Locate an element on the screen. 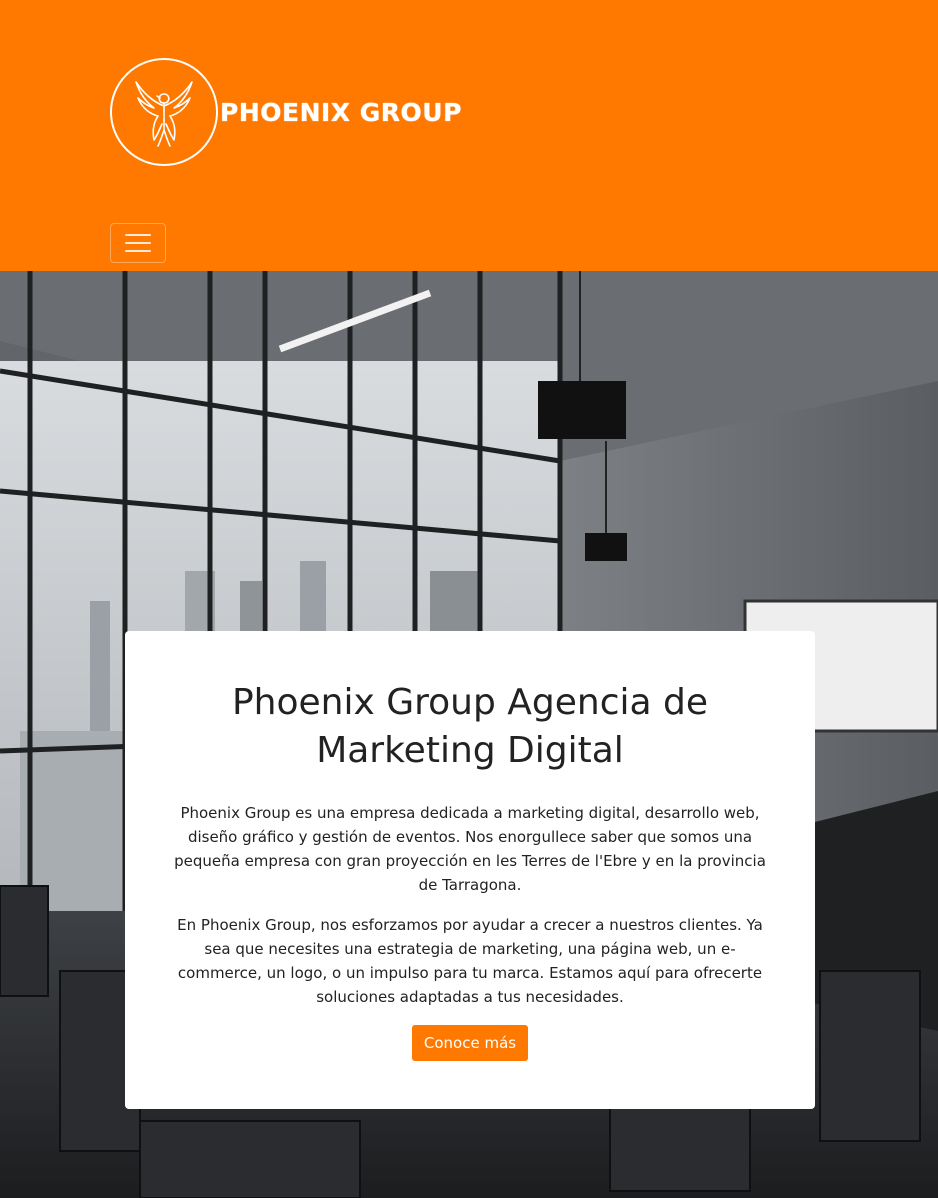  learn-more-button: Conoce más is located at coordinates (470, 1043).